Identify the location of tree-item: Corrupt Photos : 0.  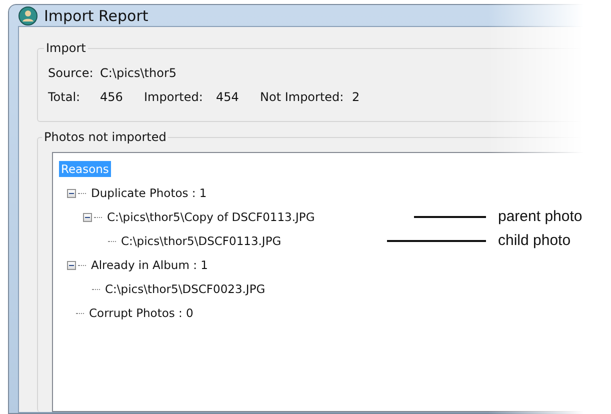
(141, 313).